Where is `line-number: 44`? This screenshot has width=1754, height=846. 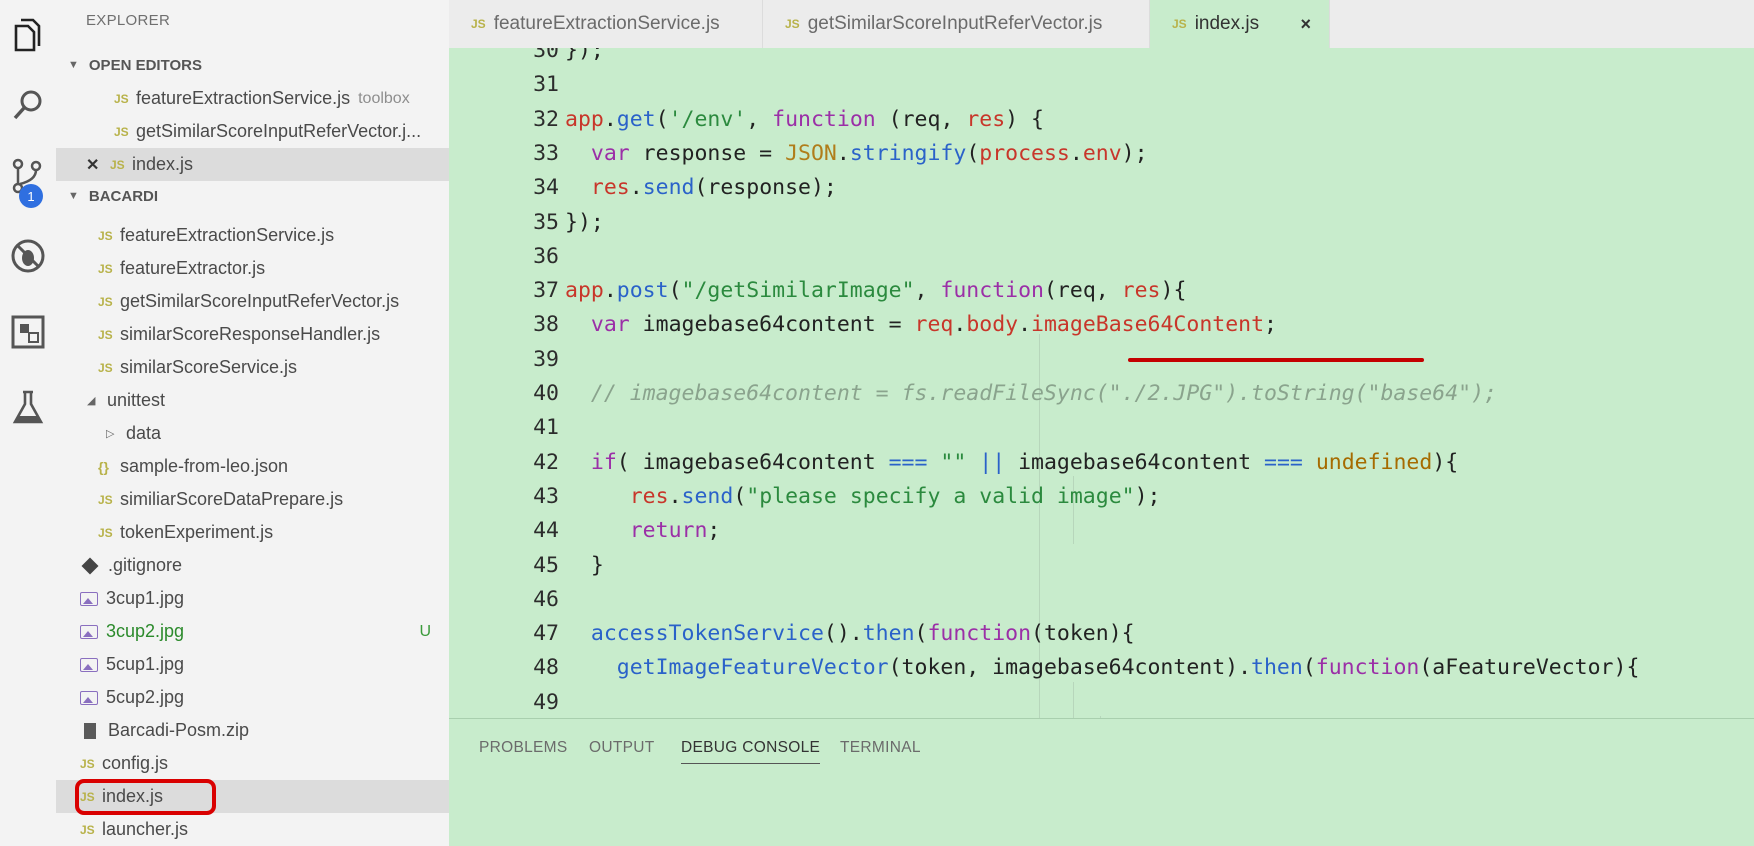 line-number: 44 is located at coordinates (546, 531).